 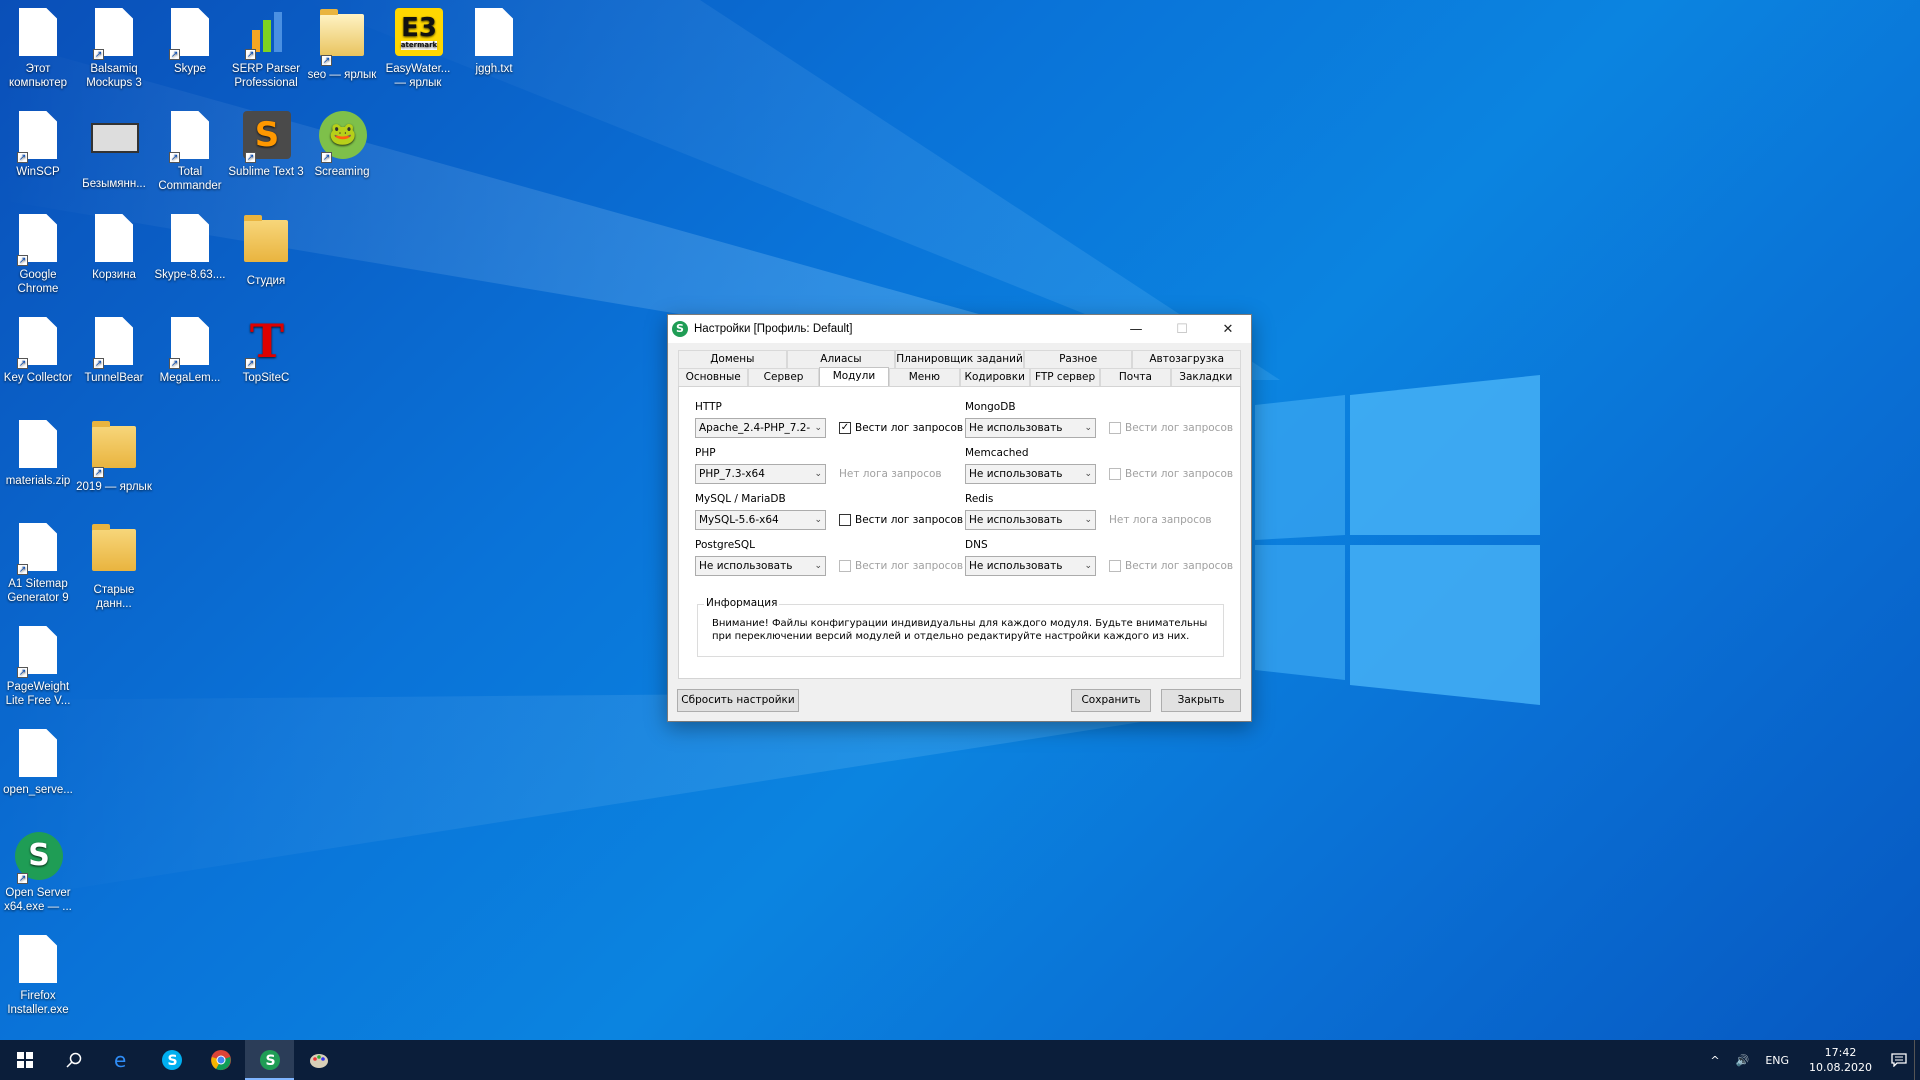 I want to click on php-log-text: Нет лога запросов, so click(x=890, y=474).